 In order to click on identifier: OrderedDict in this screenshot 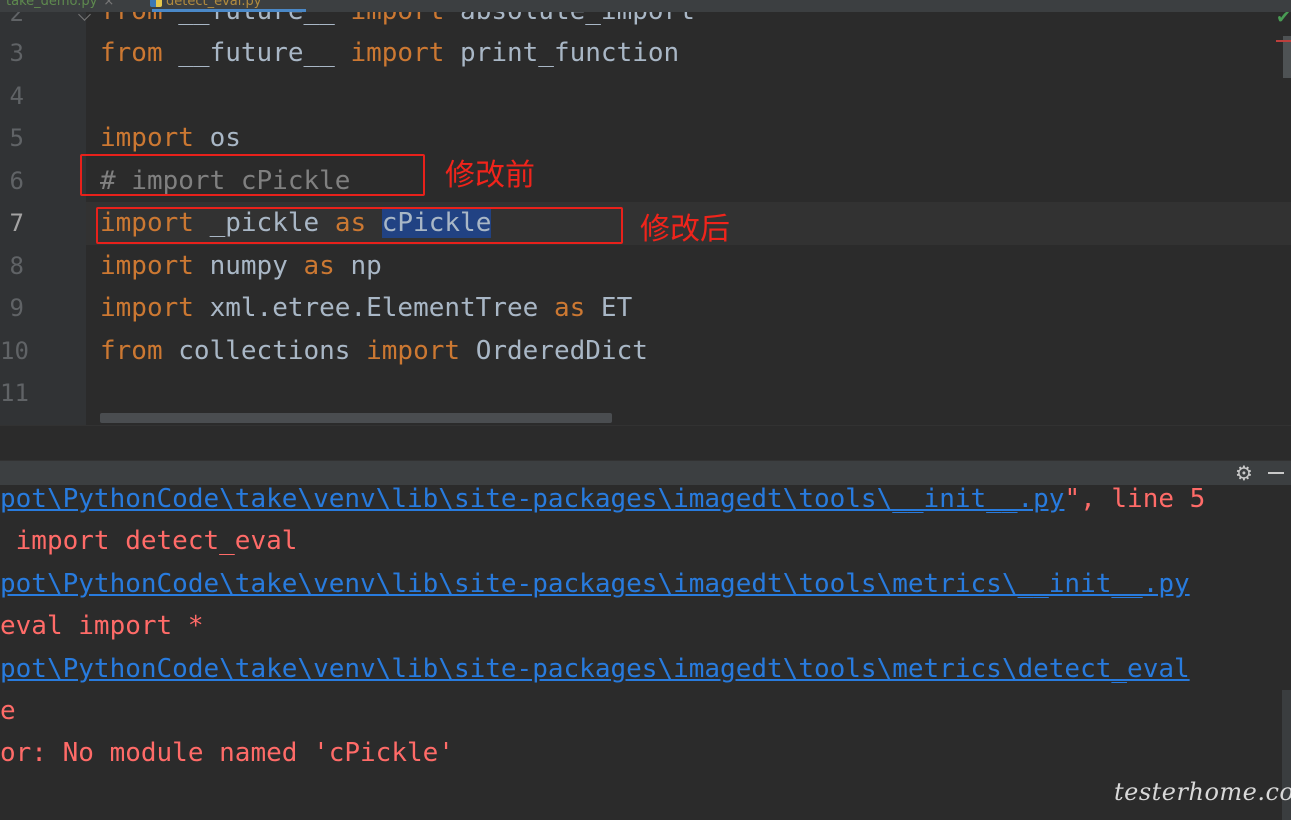, I will do `click(554, 351)`.